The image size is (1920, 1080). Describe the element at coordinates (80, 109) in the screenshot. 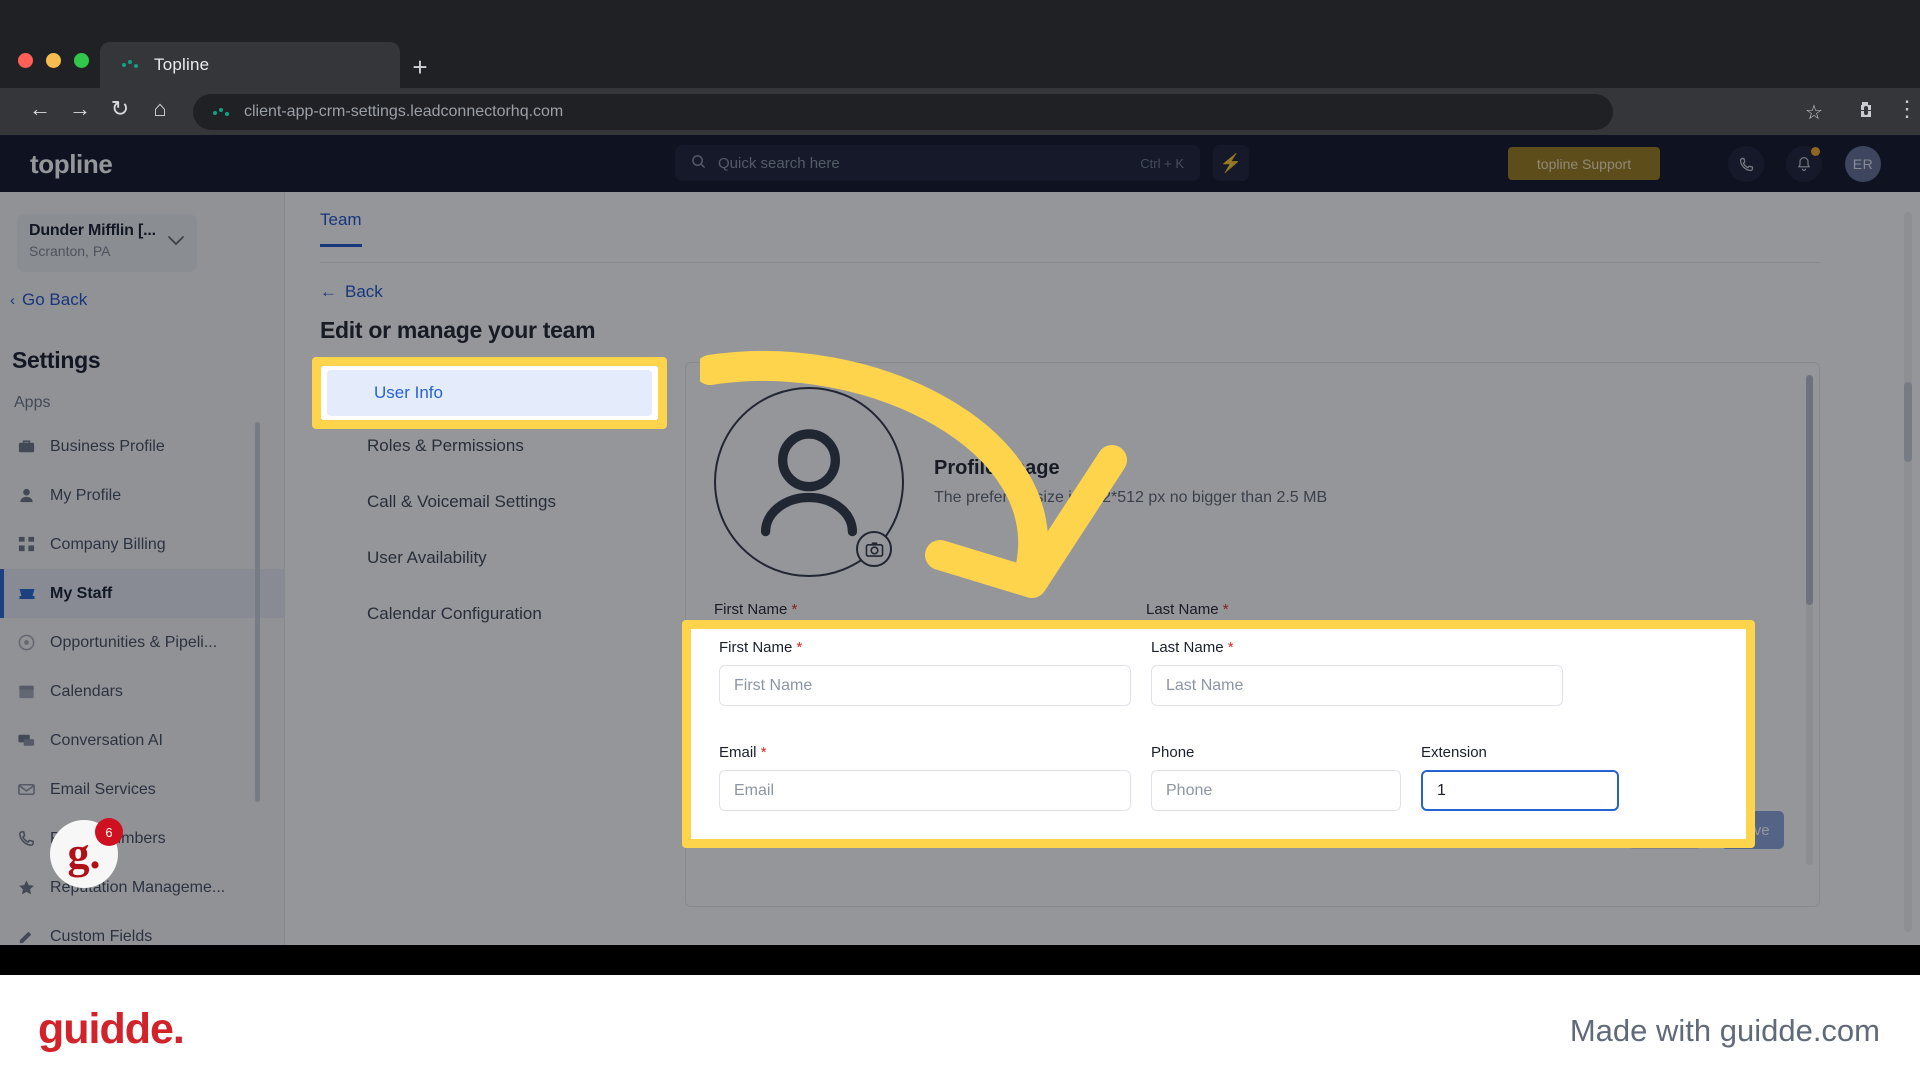

I see `forward-button: →` at that location.